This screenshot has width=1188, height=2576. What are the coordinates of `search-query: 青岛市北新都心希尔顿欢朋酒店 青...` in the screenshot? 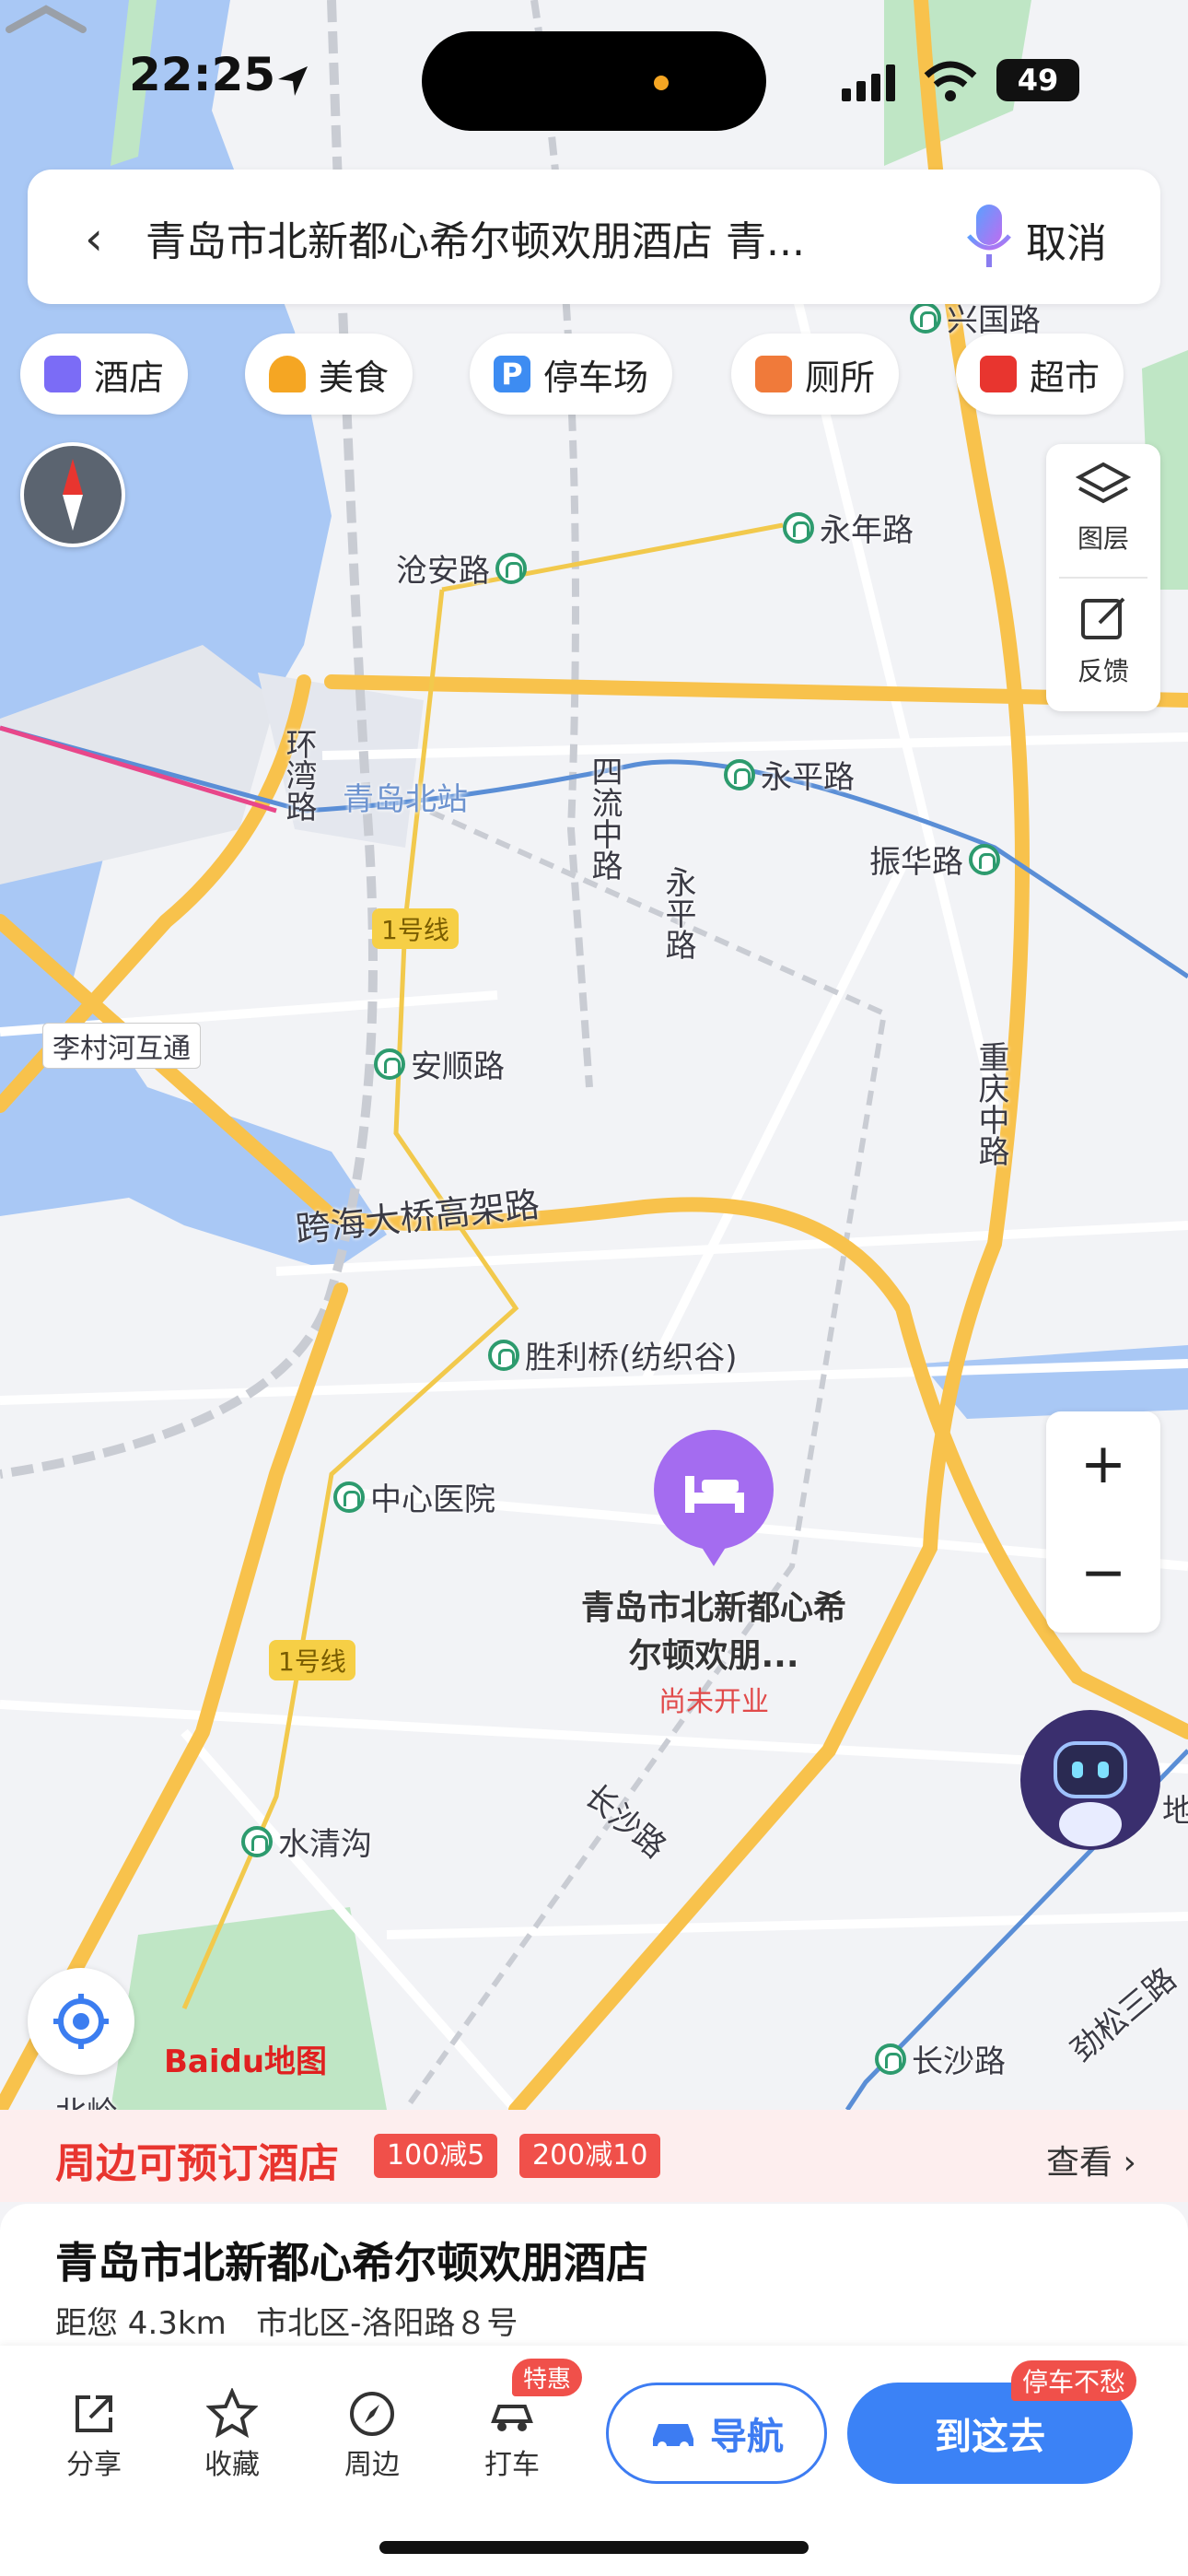 It's located at (532, 237).